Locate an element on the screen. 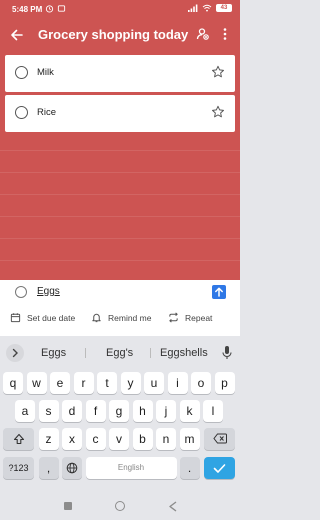 The width and height of the screenshot is (320, 520). key-a: a is located at coordinates (25, 411).